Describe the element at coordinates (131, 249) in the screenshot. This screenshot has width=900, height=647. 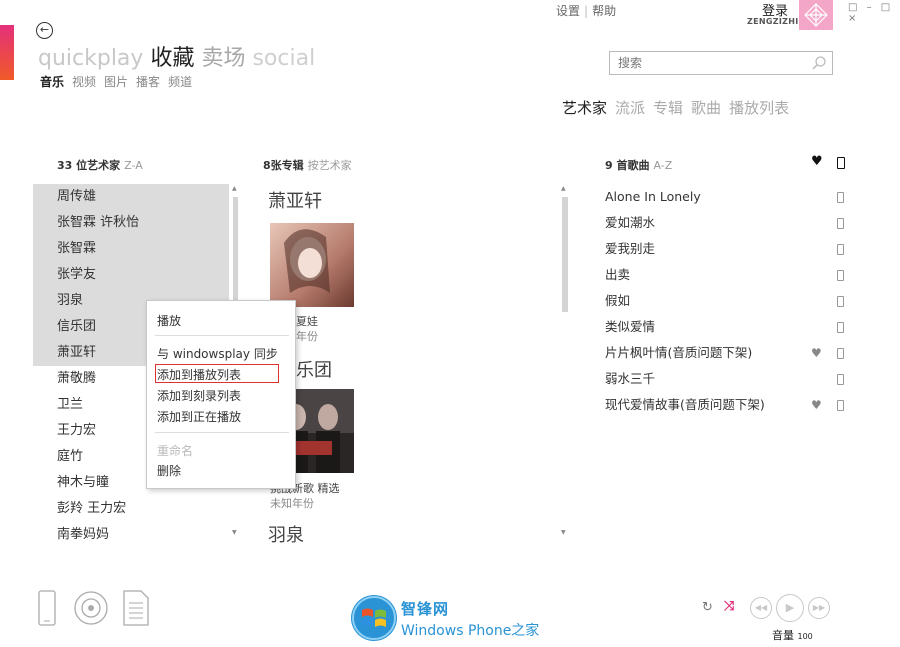
I see `list-item: 张智霖` at that location.